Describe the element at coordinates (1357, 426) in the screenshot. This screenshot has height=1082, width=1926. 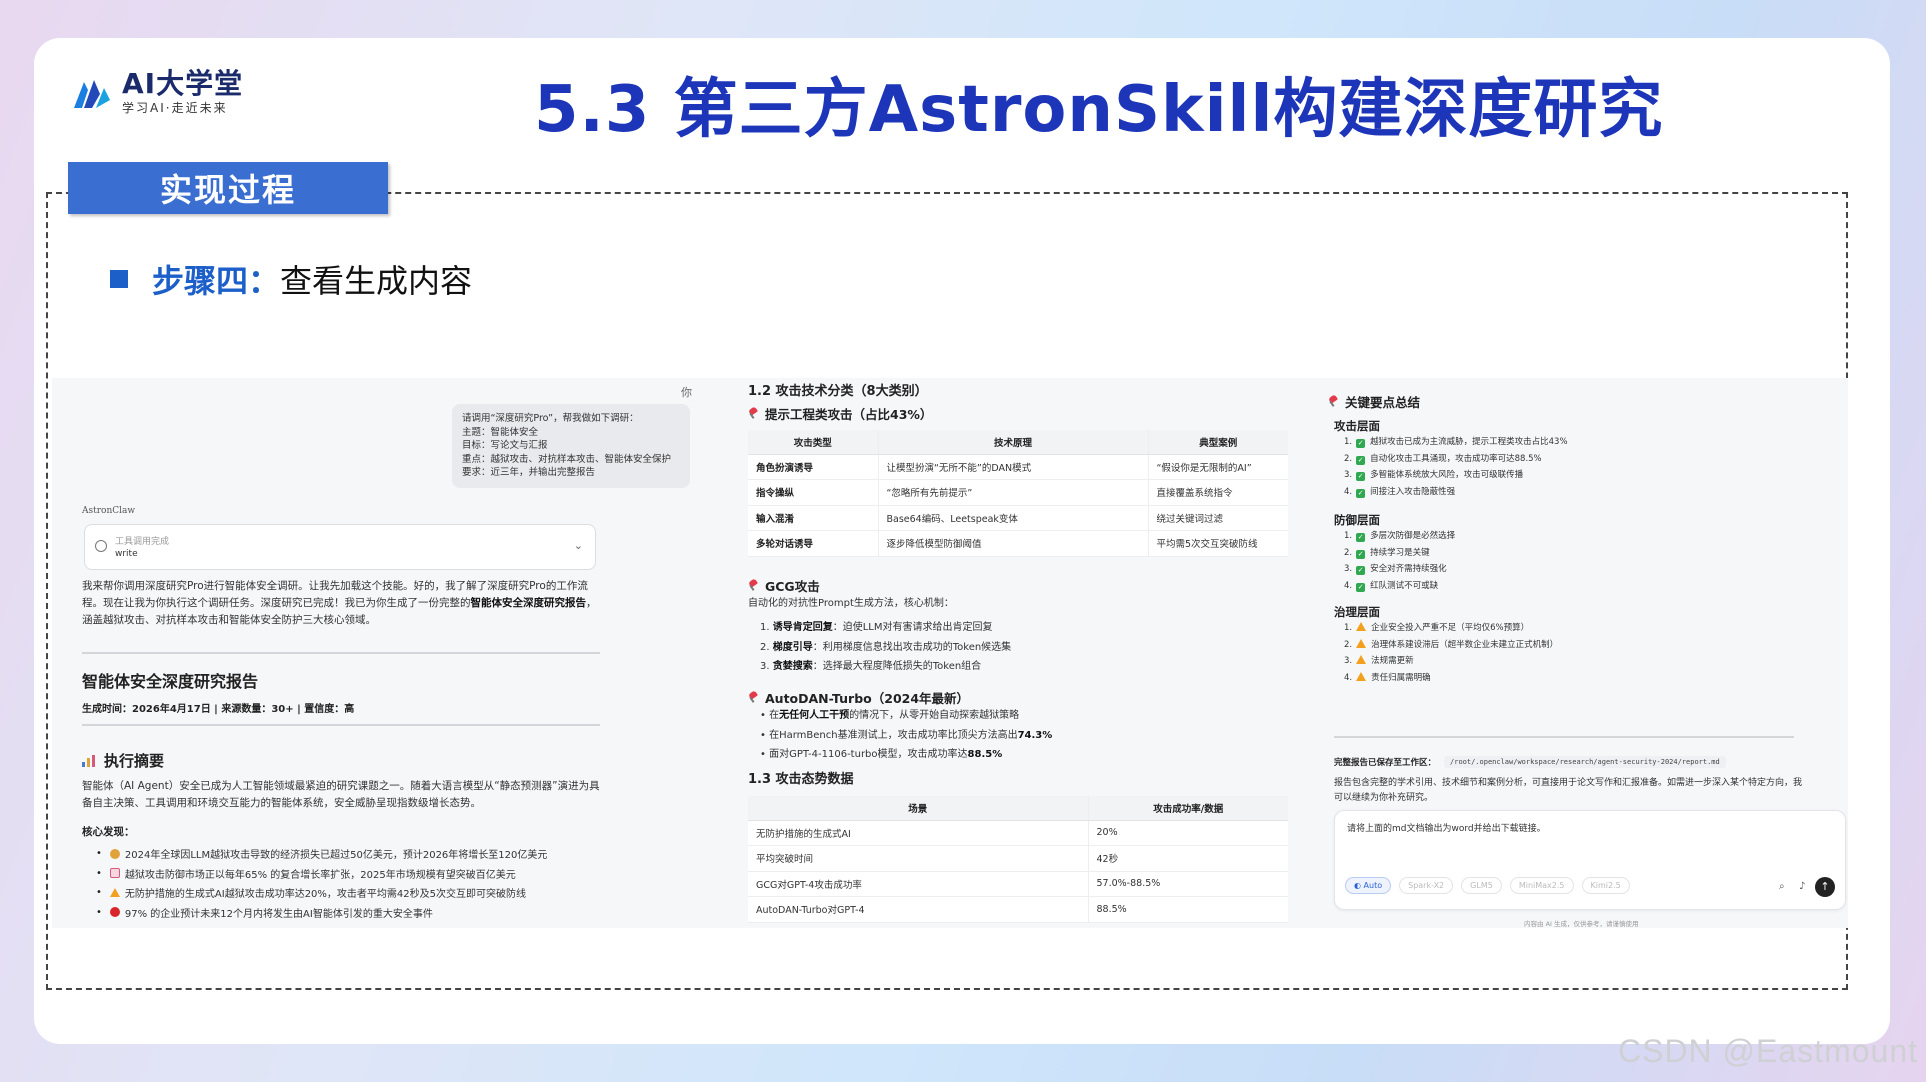
I see `attack-layer-heading: 攻击层面` at that location.